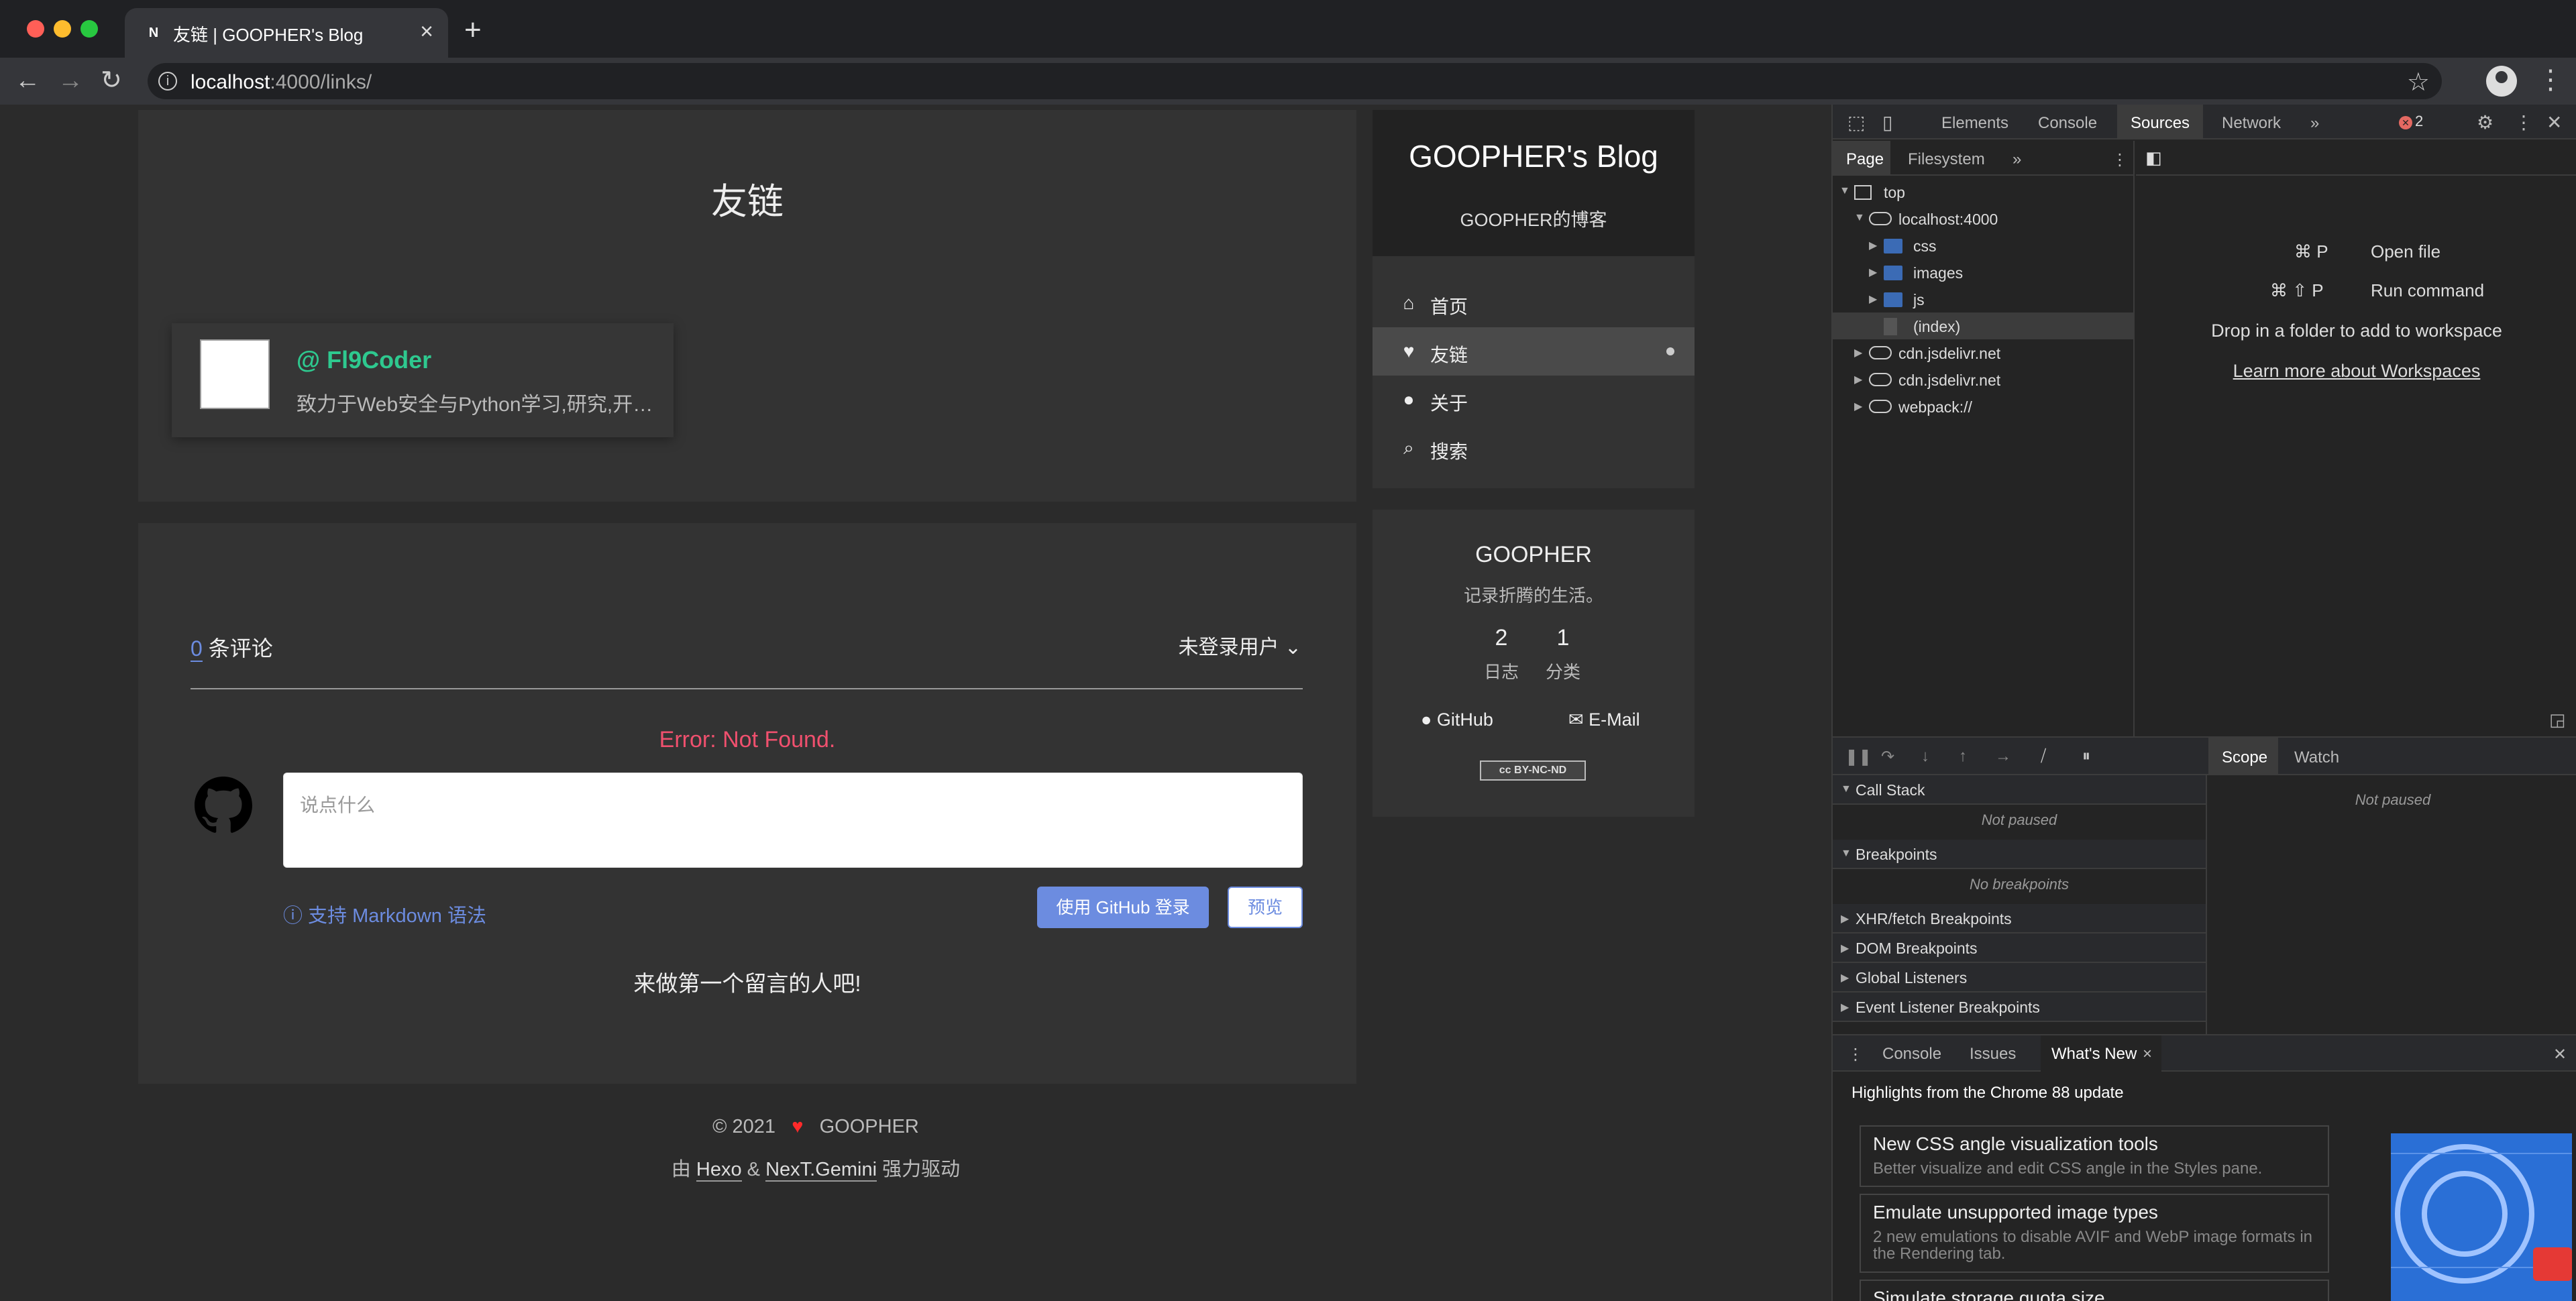 The height and width of the screenshot is (1301, 2576). What do you see at coordinates (111, 80) in the screenshot?
I see `reload-button: ↻` at bounding box center [111, 80].